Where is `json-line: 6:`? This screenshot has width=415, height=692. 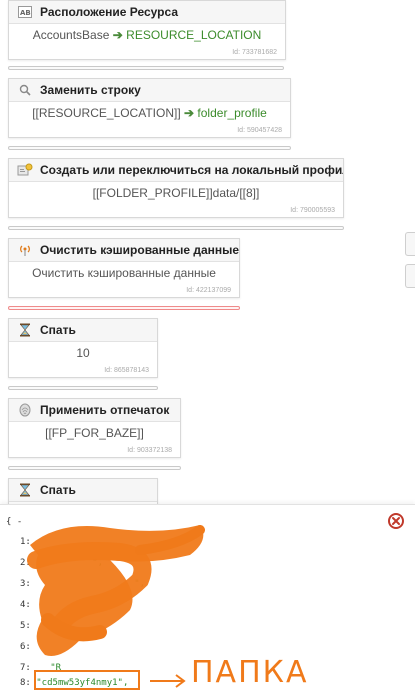 json-line: 6: is located at coordinates (25, 647).